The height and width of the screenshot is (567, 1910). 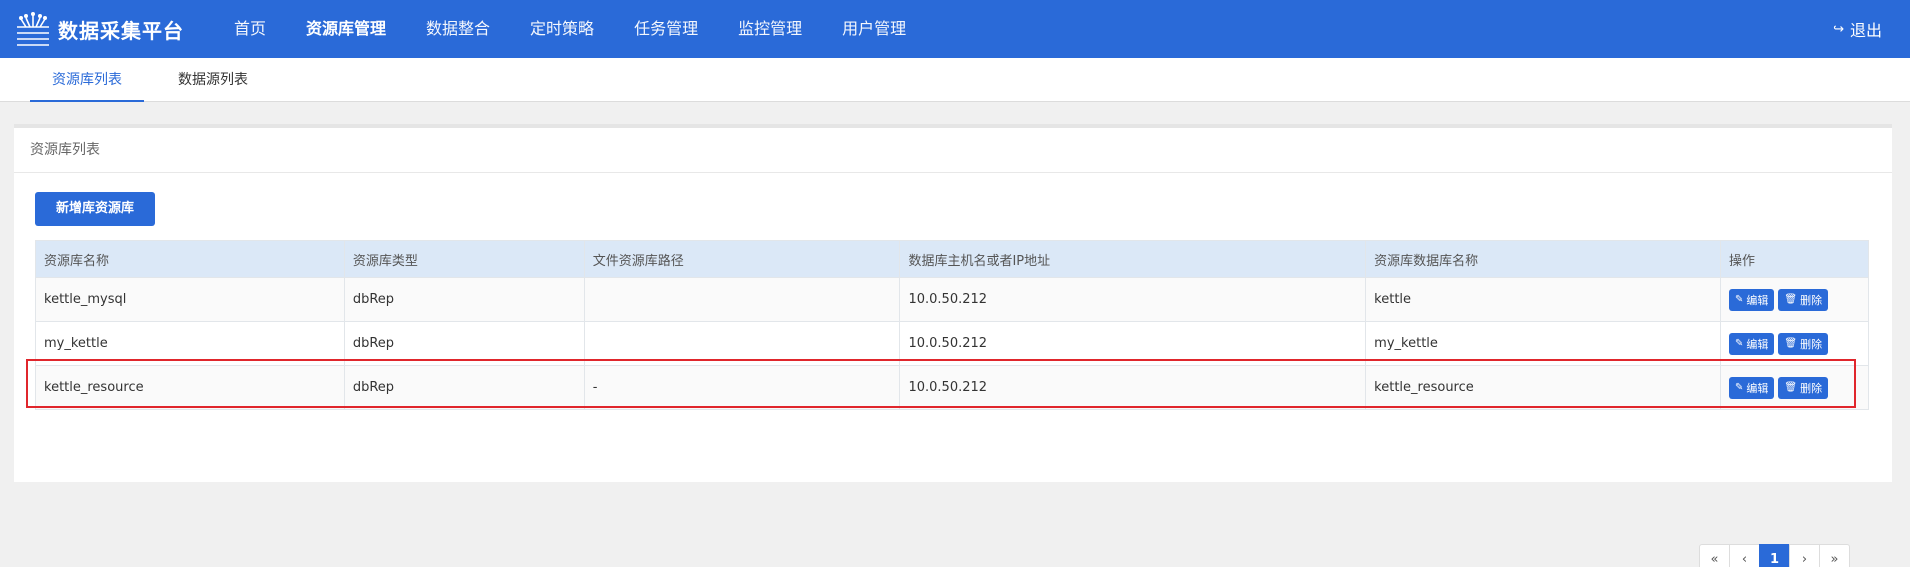 What do you see at coordinates (190, 387) in the screenshot?
I see `cell-name: kettle_resource` at bounding box center [190, 387].